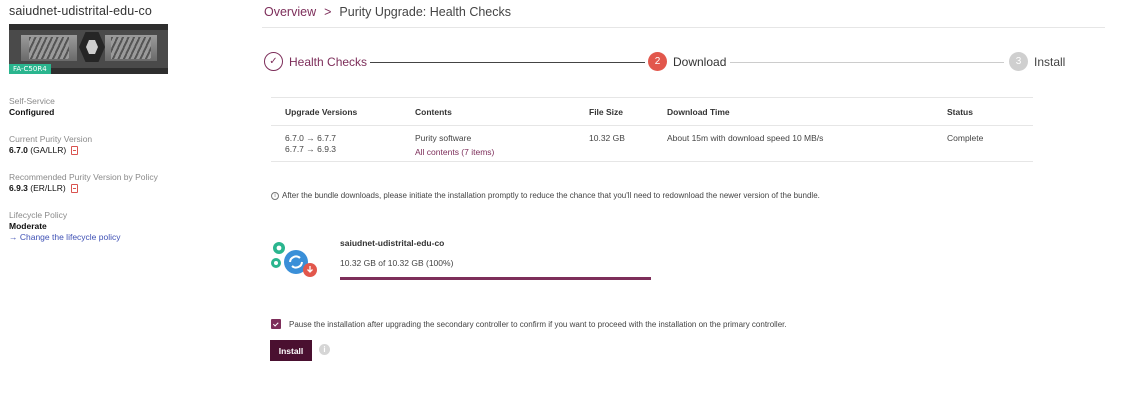  What do you see at coordinates (495, 152) in the screenshot?
I see `all-contents-link: All contents (7 items)` at bounding box center [495, 152].